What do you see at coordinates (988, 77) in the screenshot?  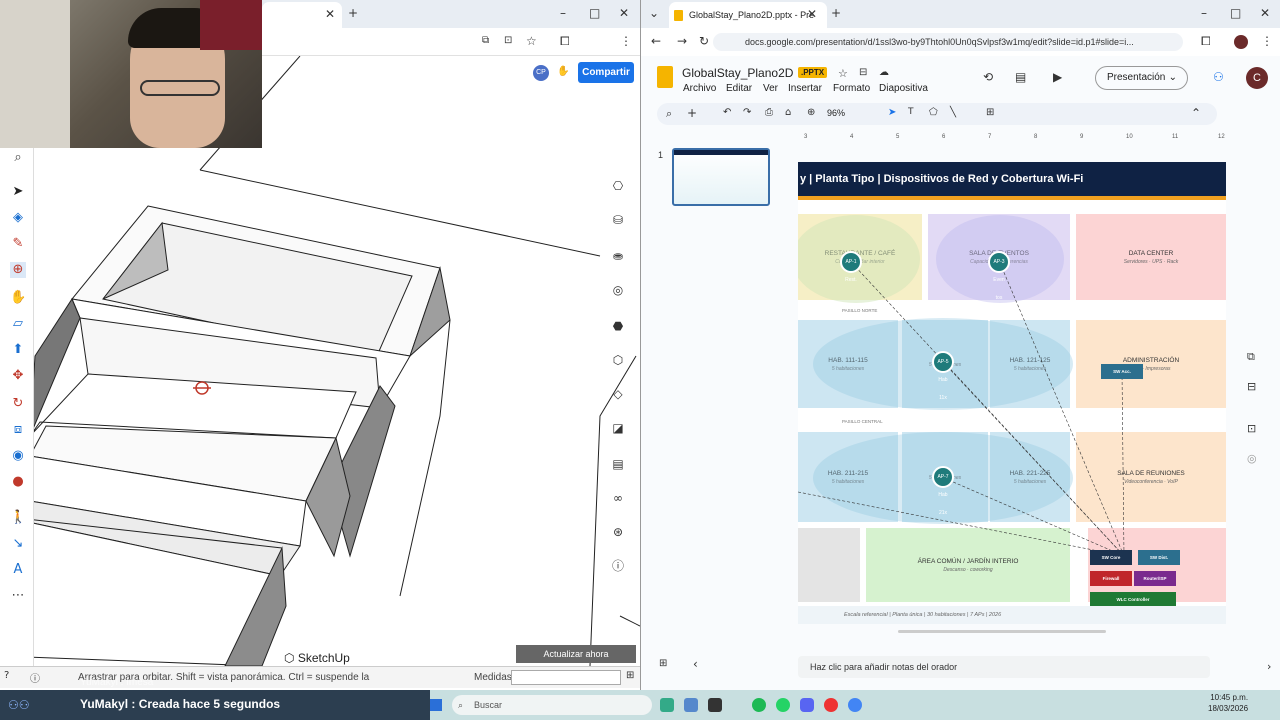 I see `history-icon: ⟲` at bounding box center [988, 77].